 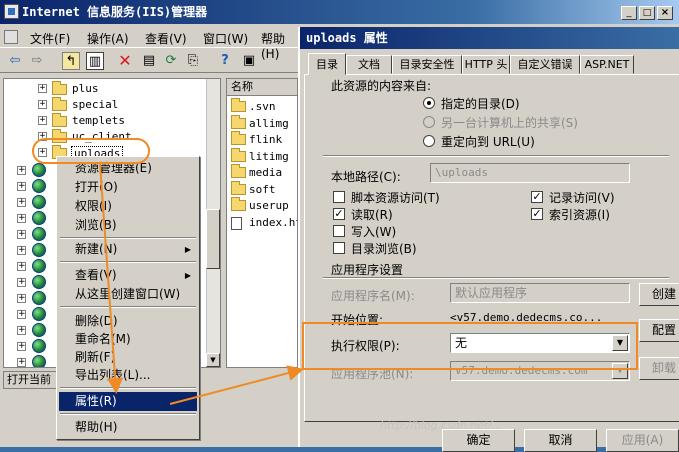 What do you see at coordinates (629, 13) in the screenshot?
I see `minimize-icon: _` at bounding box center [629, 13].